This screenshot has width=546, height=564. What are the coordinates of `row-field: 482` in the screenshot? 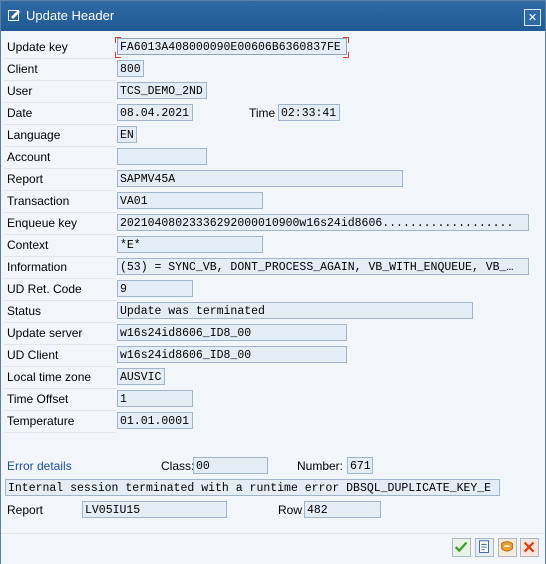 It's located at (342, 509).